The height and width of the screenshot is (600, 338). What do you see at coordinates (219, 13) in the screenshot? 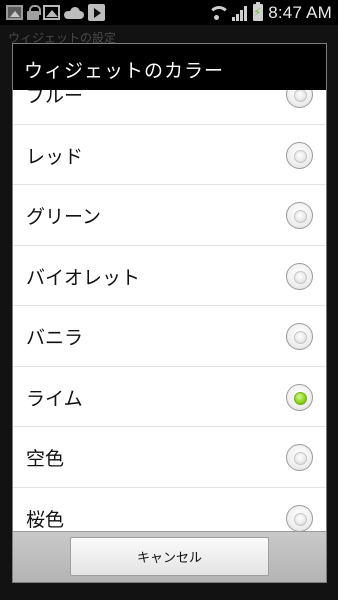
I see `wifi-icon` at bounding box center [219, 13].